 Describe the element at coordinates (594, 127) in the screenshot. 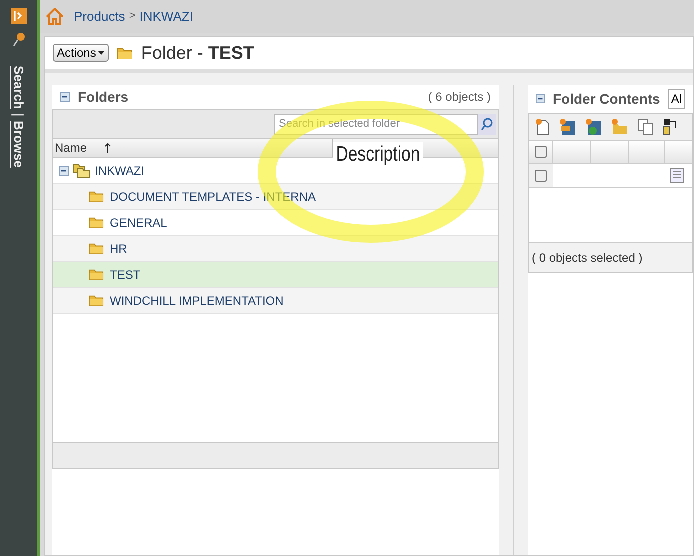

I see `new-task-icon` at that location.